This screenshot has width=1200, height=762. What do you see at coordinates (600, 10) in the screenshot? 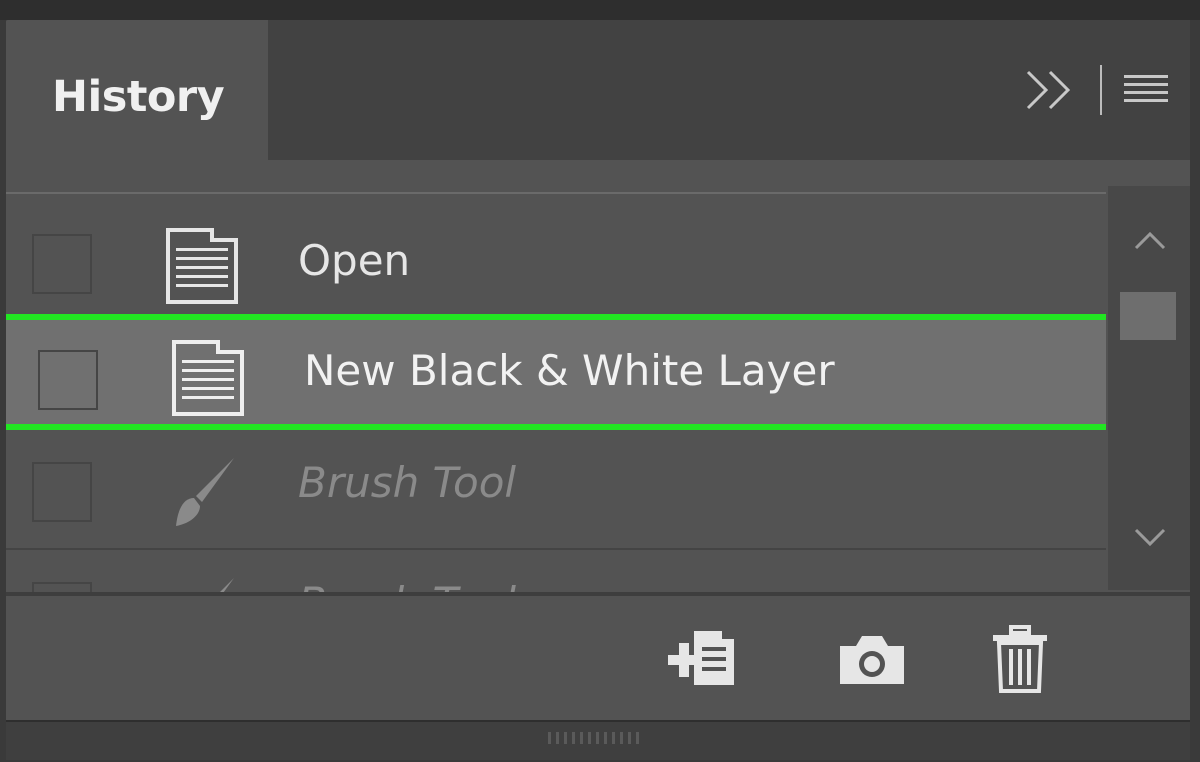
I see `panel-top-strip` at bounding box center [600, 10].